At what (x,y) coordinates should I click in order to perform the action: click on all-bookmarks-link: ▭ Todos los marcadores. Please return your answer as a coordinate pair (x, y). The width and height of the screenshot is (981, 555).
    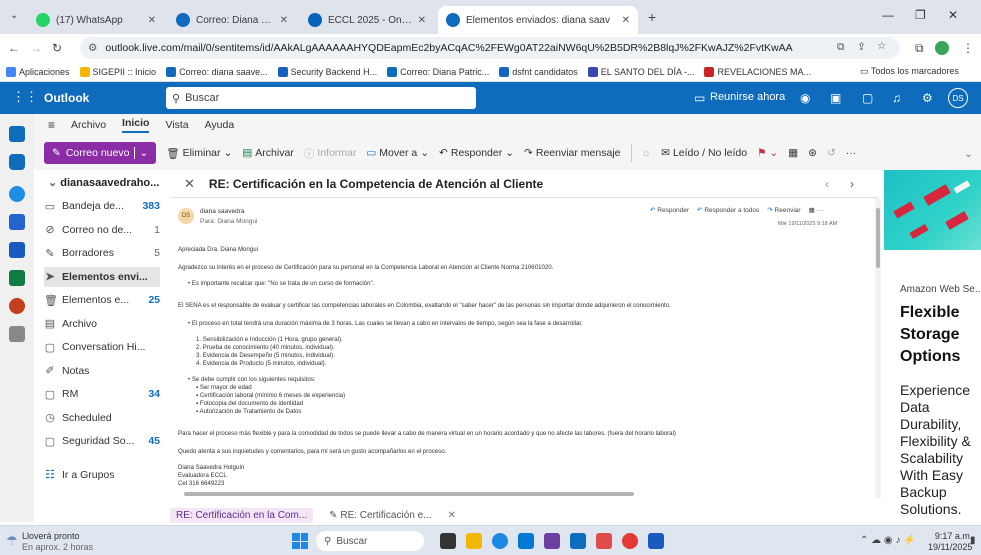
    Looking at the image, I should click on (909, 71).